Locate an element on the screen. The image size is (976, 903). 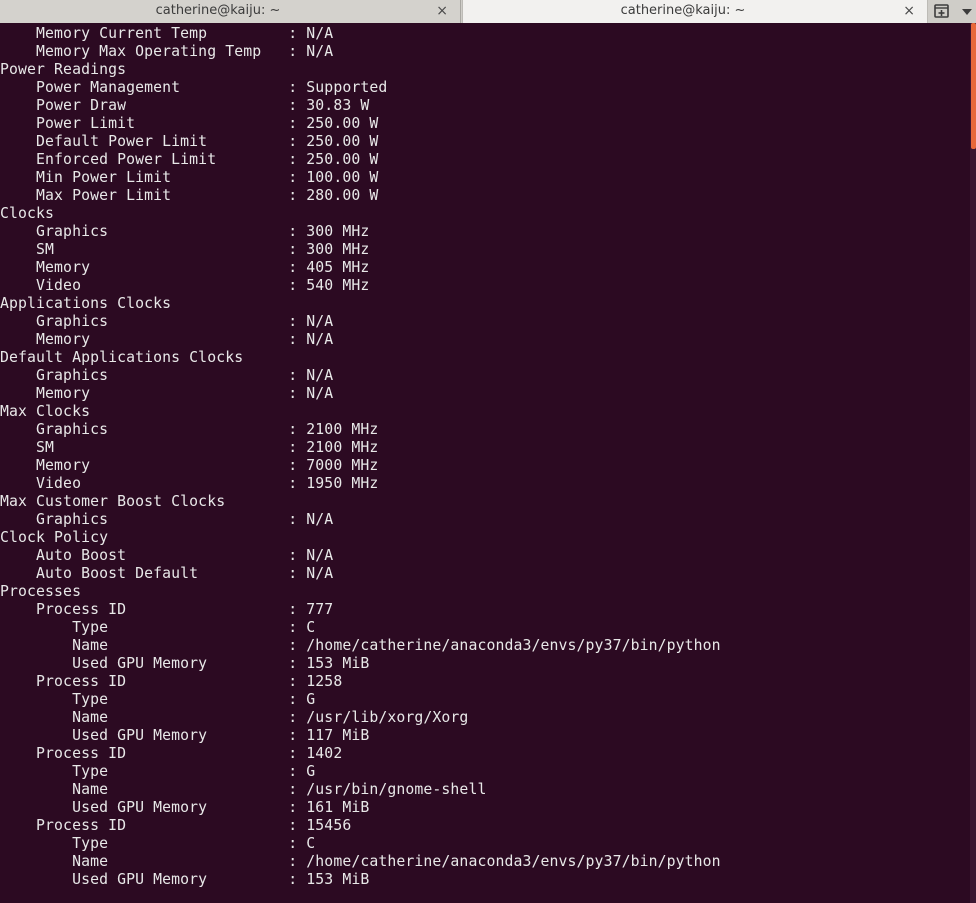
terminal-line: Process ID : 1258 is located at coordinates (171, 681).